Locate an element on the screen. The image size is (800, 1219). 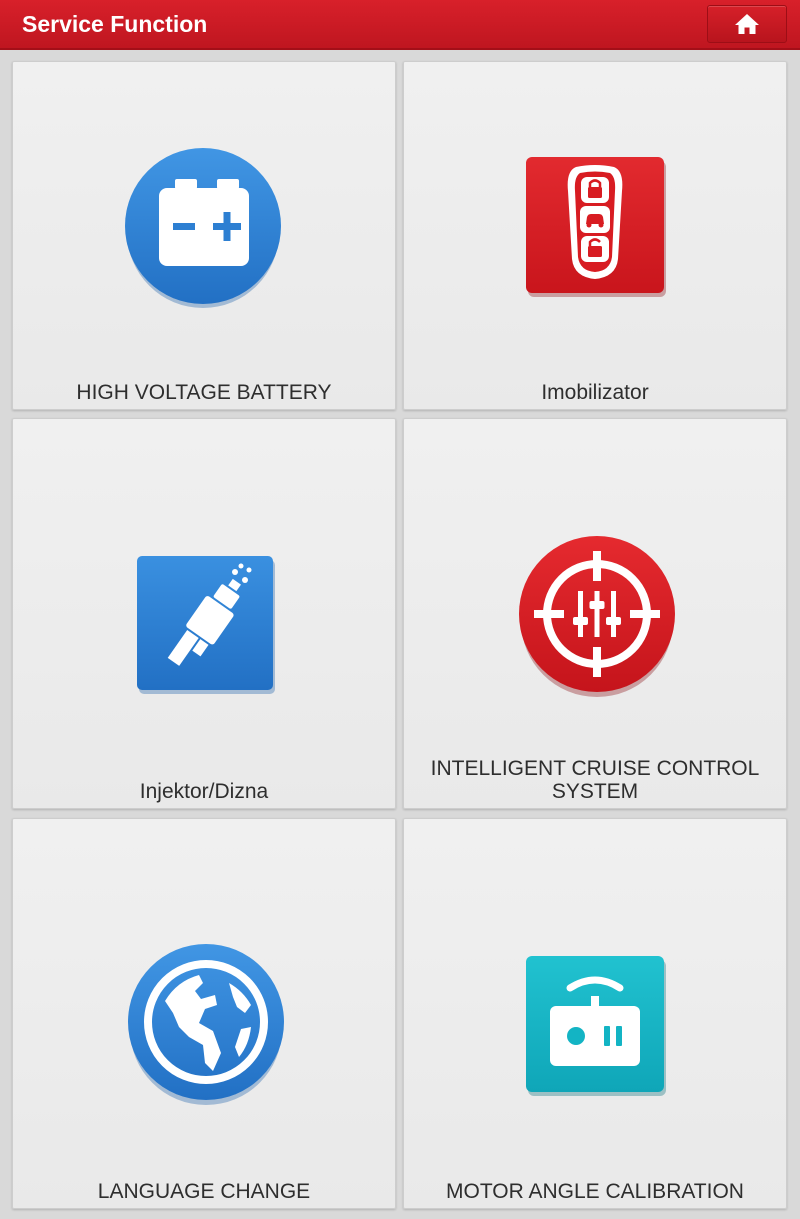
title-bar: Service Function is located at coordinates (400, 25).